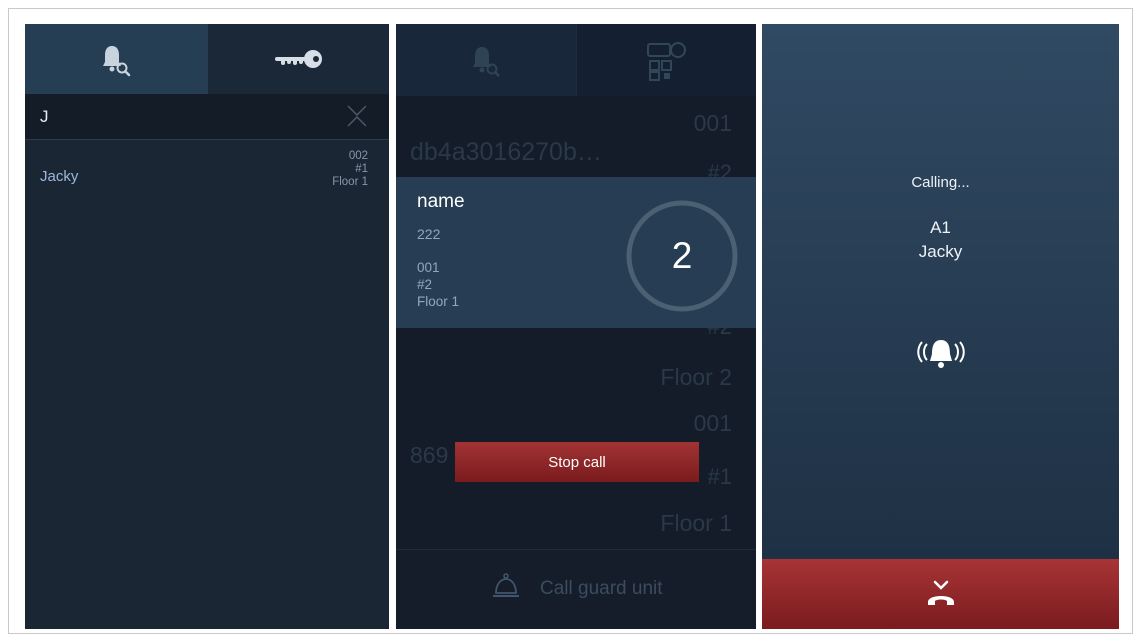 Image resolution: width=1141 pixels, height=641 pixels. Describe the element at coordinates (207, 117) in the screenshot. I see `search-bar: J` at that location.